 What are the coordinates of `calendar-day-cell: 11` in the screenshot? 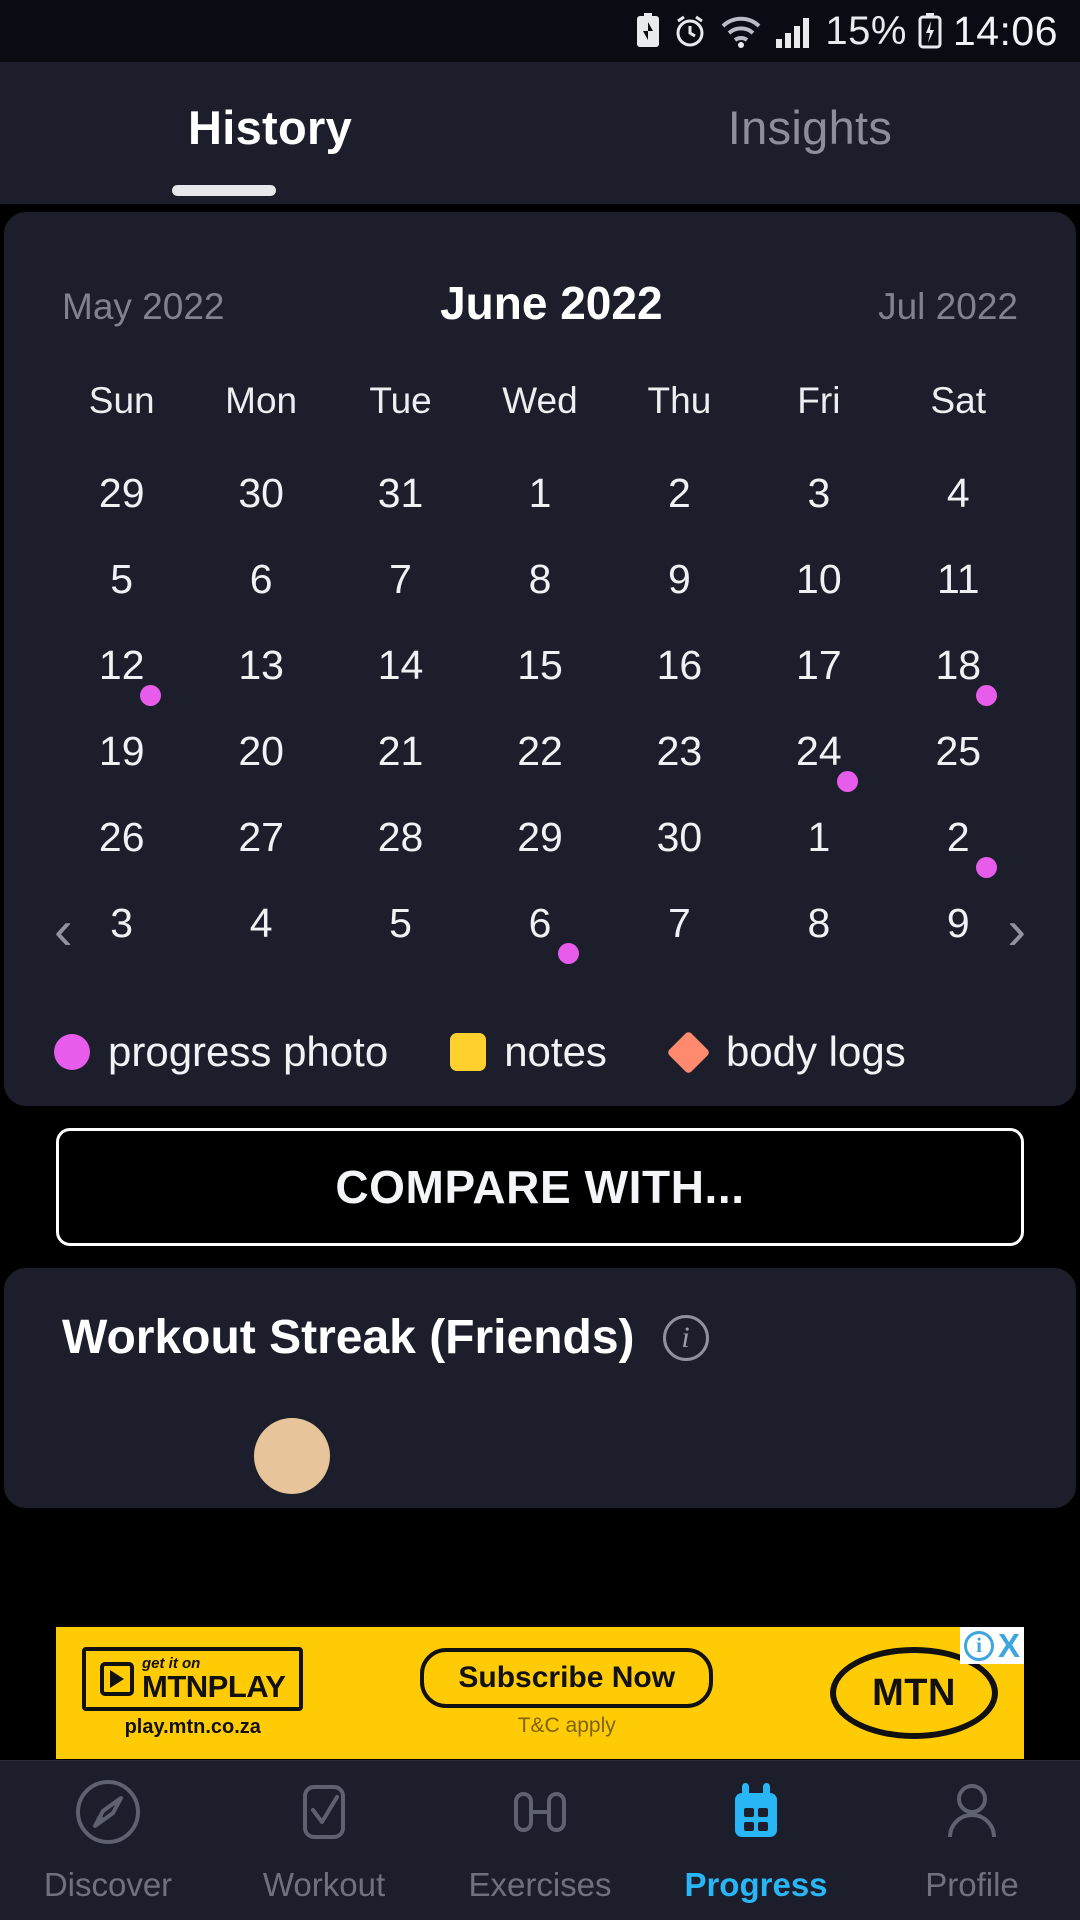 It's located at (958, 579).